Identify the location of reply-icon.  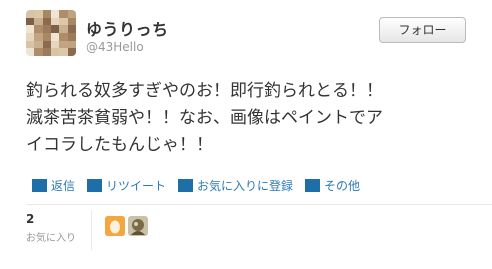
(39, 185).